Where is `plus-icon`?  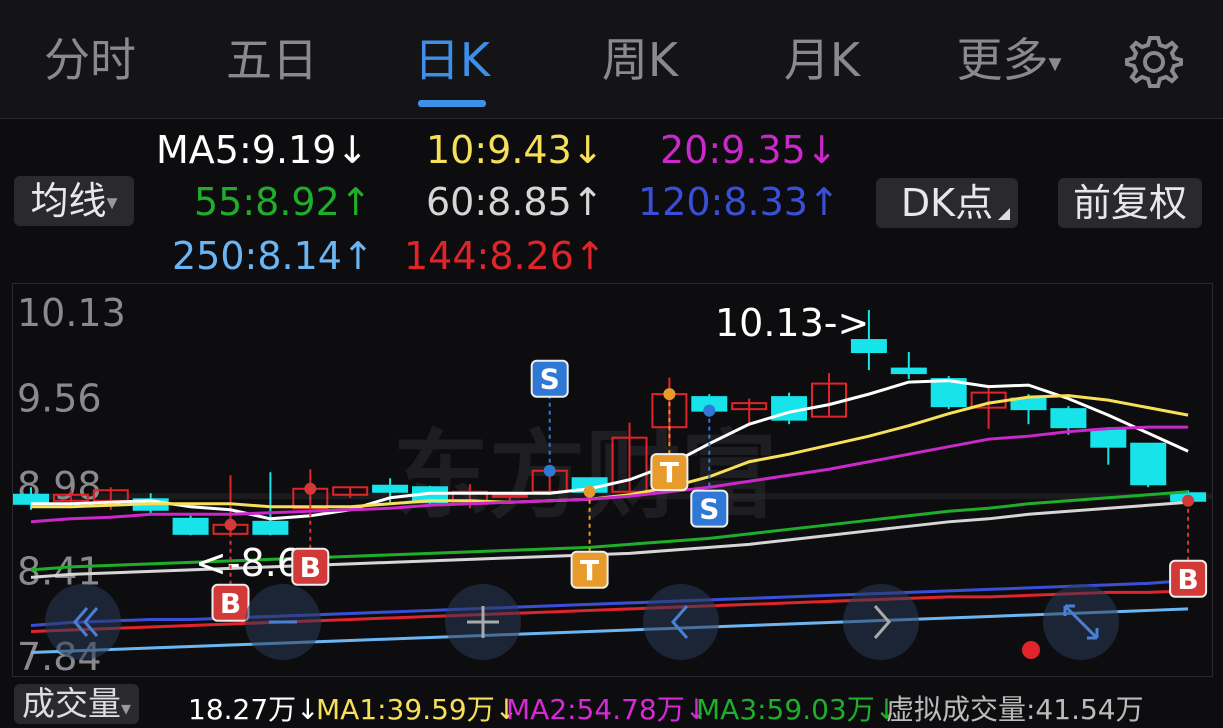
plus-icon is located at coordinates (483, 622).